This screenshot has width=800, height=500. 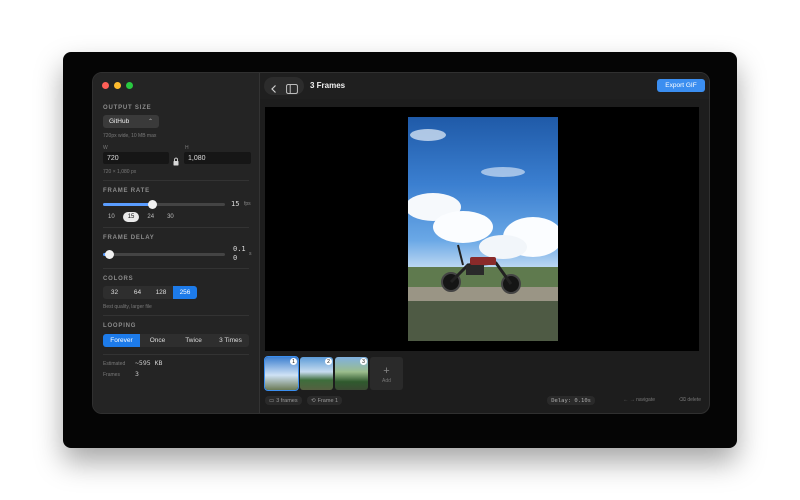 I want to click on frame-rate-title: FRAME RATE, so click(x=126, y=191).